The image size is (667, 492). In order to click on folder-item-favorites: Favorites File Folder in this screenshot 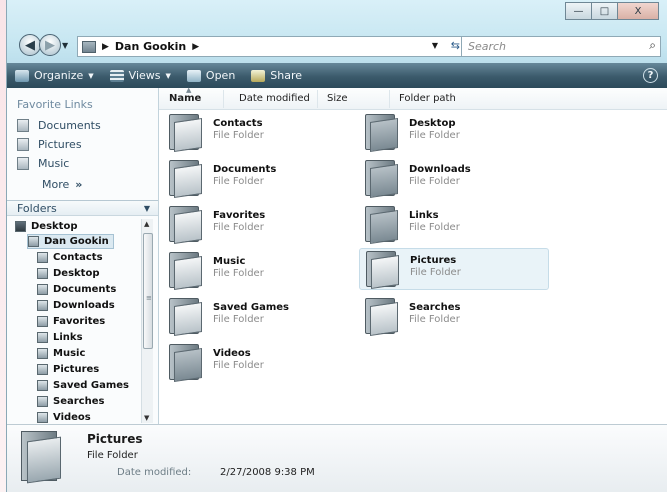, I will do `click(258, 225)`.